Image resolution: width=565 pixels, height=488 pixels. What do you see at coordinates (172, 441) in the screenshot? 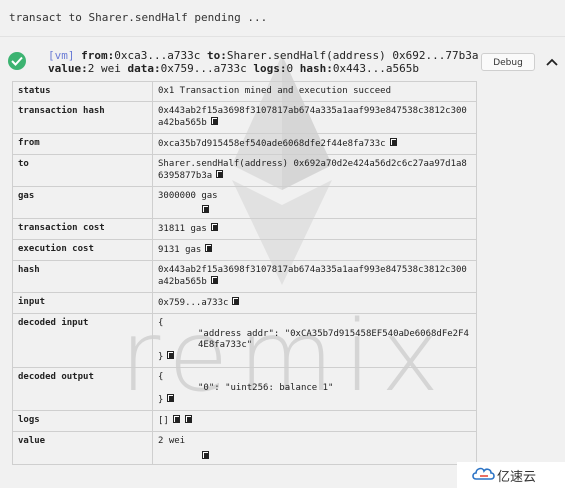
I see `row-value-value: 2 wei` at bounding box center [172, 441].